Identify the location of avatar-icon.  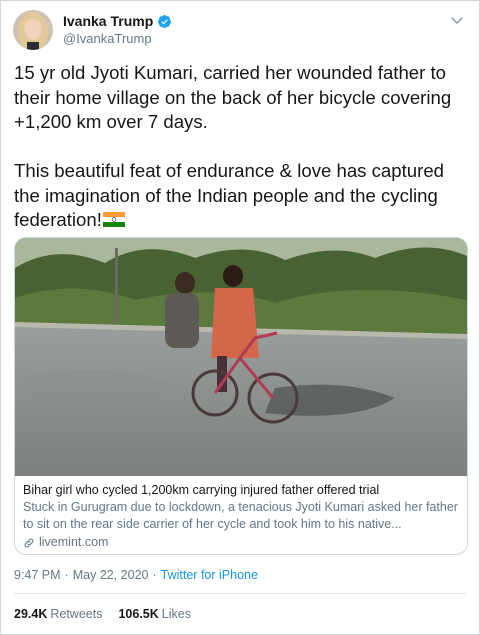
(33, 30).